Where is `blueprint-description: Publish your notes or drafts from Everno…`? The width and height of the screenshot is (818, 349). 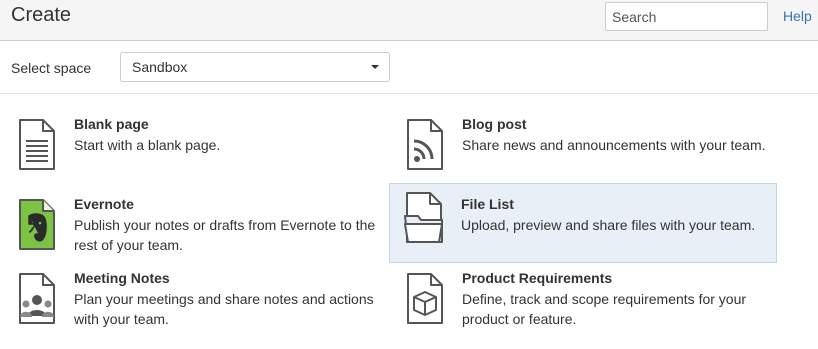
blueprint-description: Publish your notes or drafts from Everno… is located at coordinates (225, 235).